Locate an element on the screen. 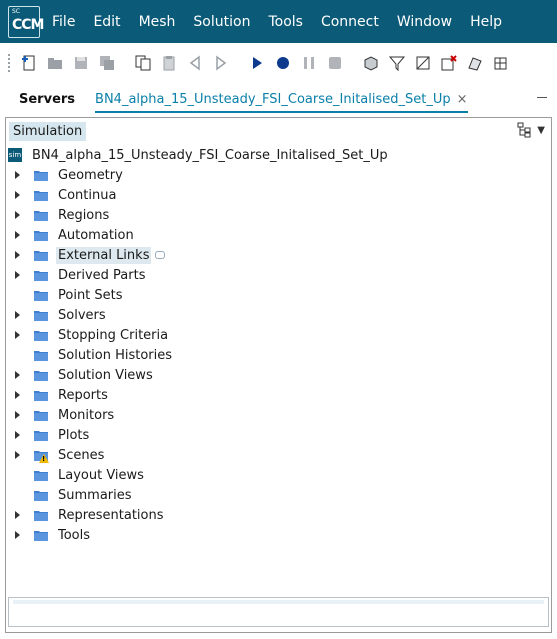  tree-node-summaries: Summaries is located at coordinates (278, 495).